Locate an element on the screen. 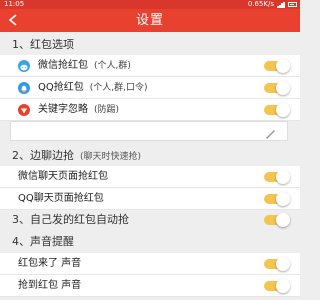 The image size is (320, 300). section-self-auto: 3、自己发的红包自动抢 is located at coordinates (150, 220).